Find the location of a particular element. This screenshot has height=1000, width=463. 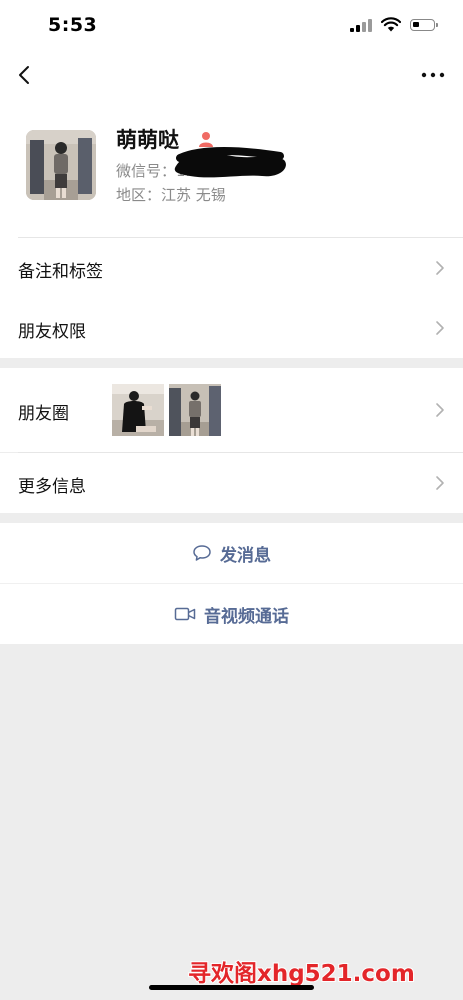

row-remark-tags: 备注和标签 is located at coordinates (231, 268).